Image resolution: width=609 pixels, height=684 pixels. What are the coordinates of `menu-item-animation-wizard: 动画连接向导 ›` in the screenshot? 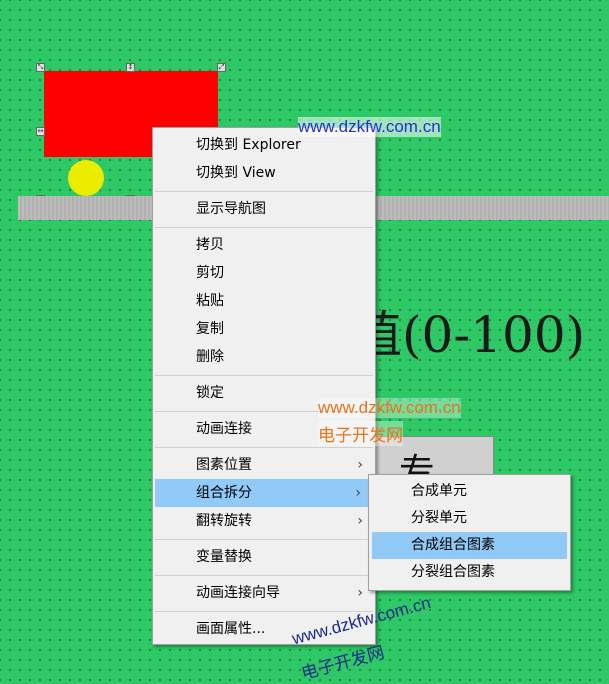 It's located at (264, 593).